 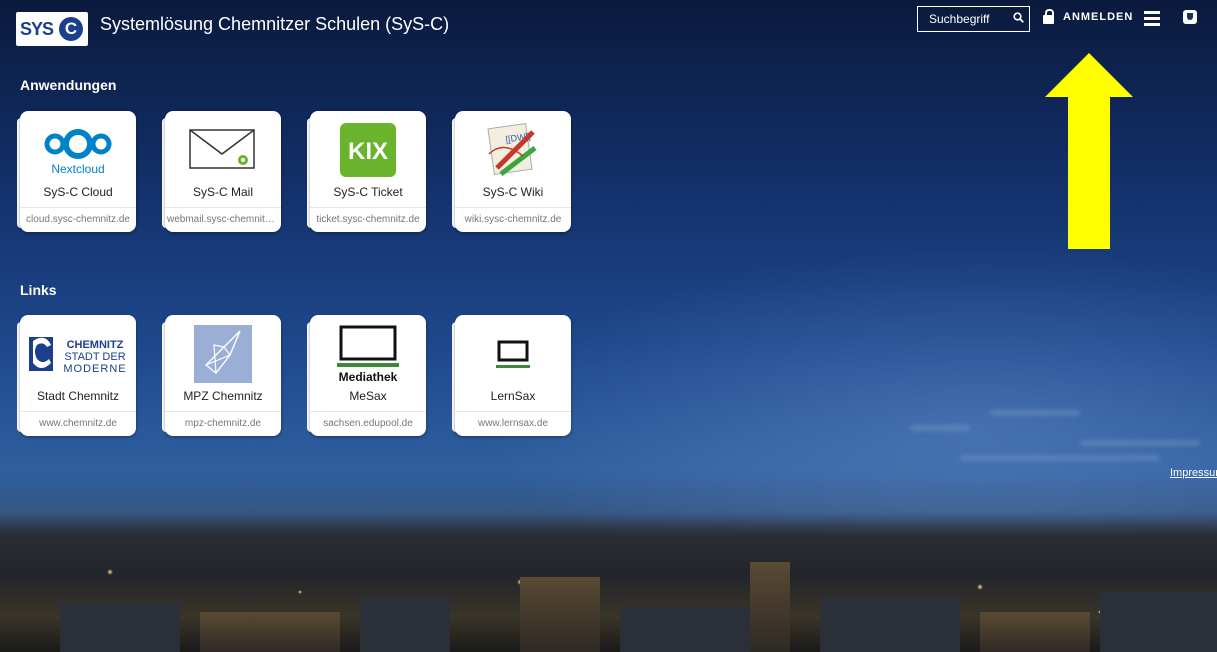 I want to click on logo-line-1: CHEMNITZ, so click(x=95, y=345).